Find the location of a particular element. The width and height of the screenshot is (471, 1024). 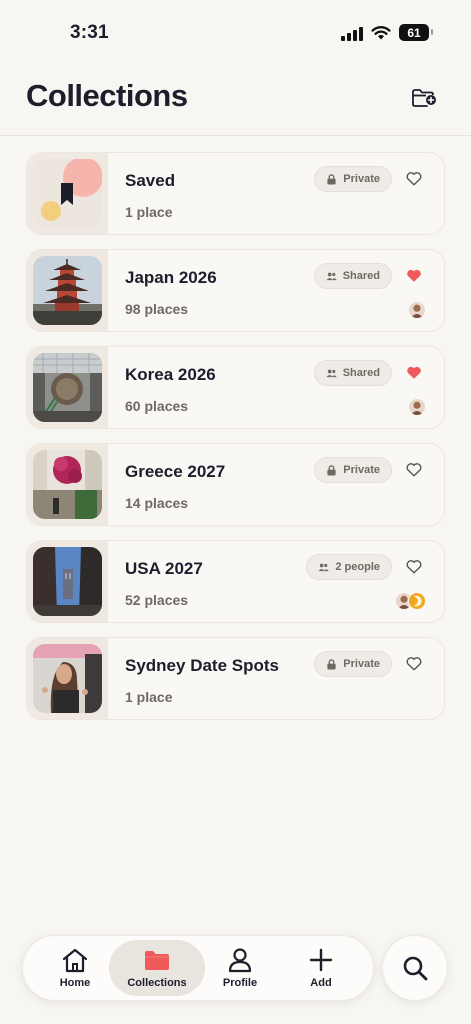

new-folder-icon is located at coordinates (424, 98).